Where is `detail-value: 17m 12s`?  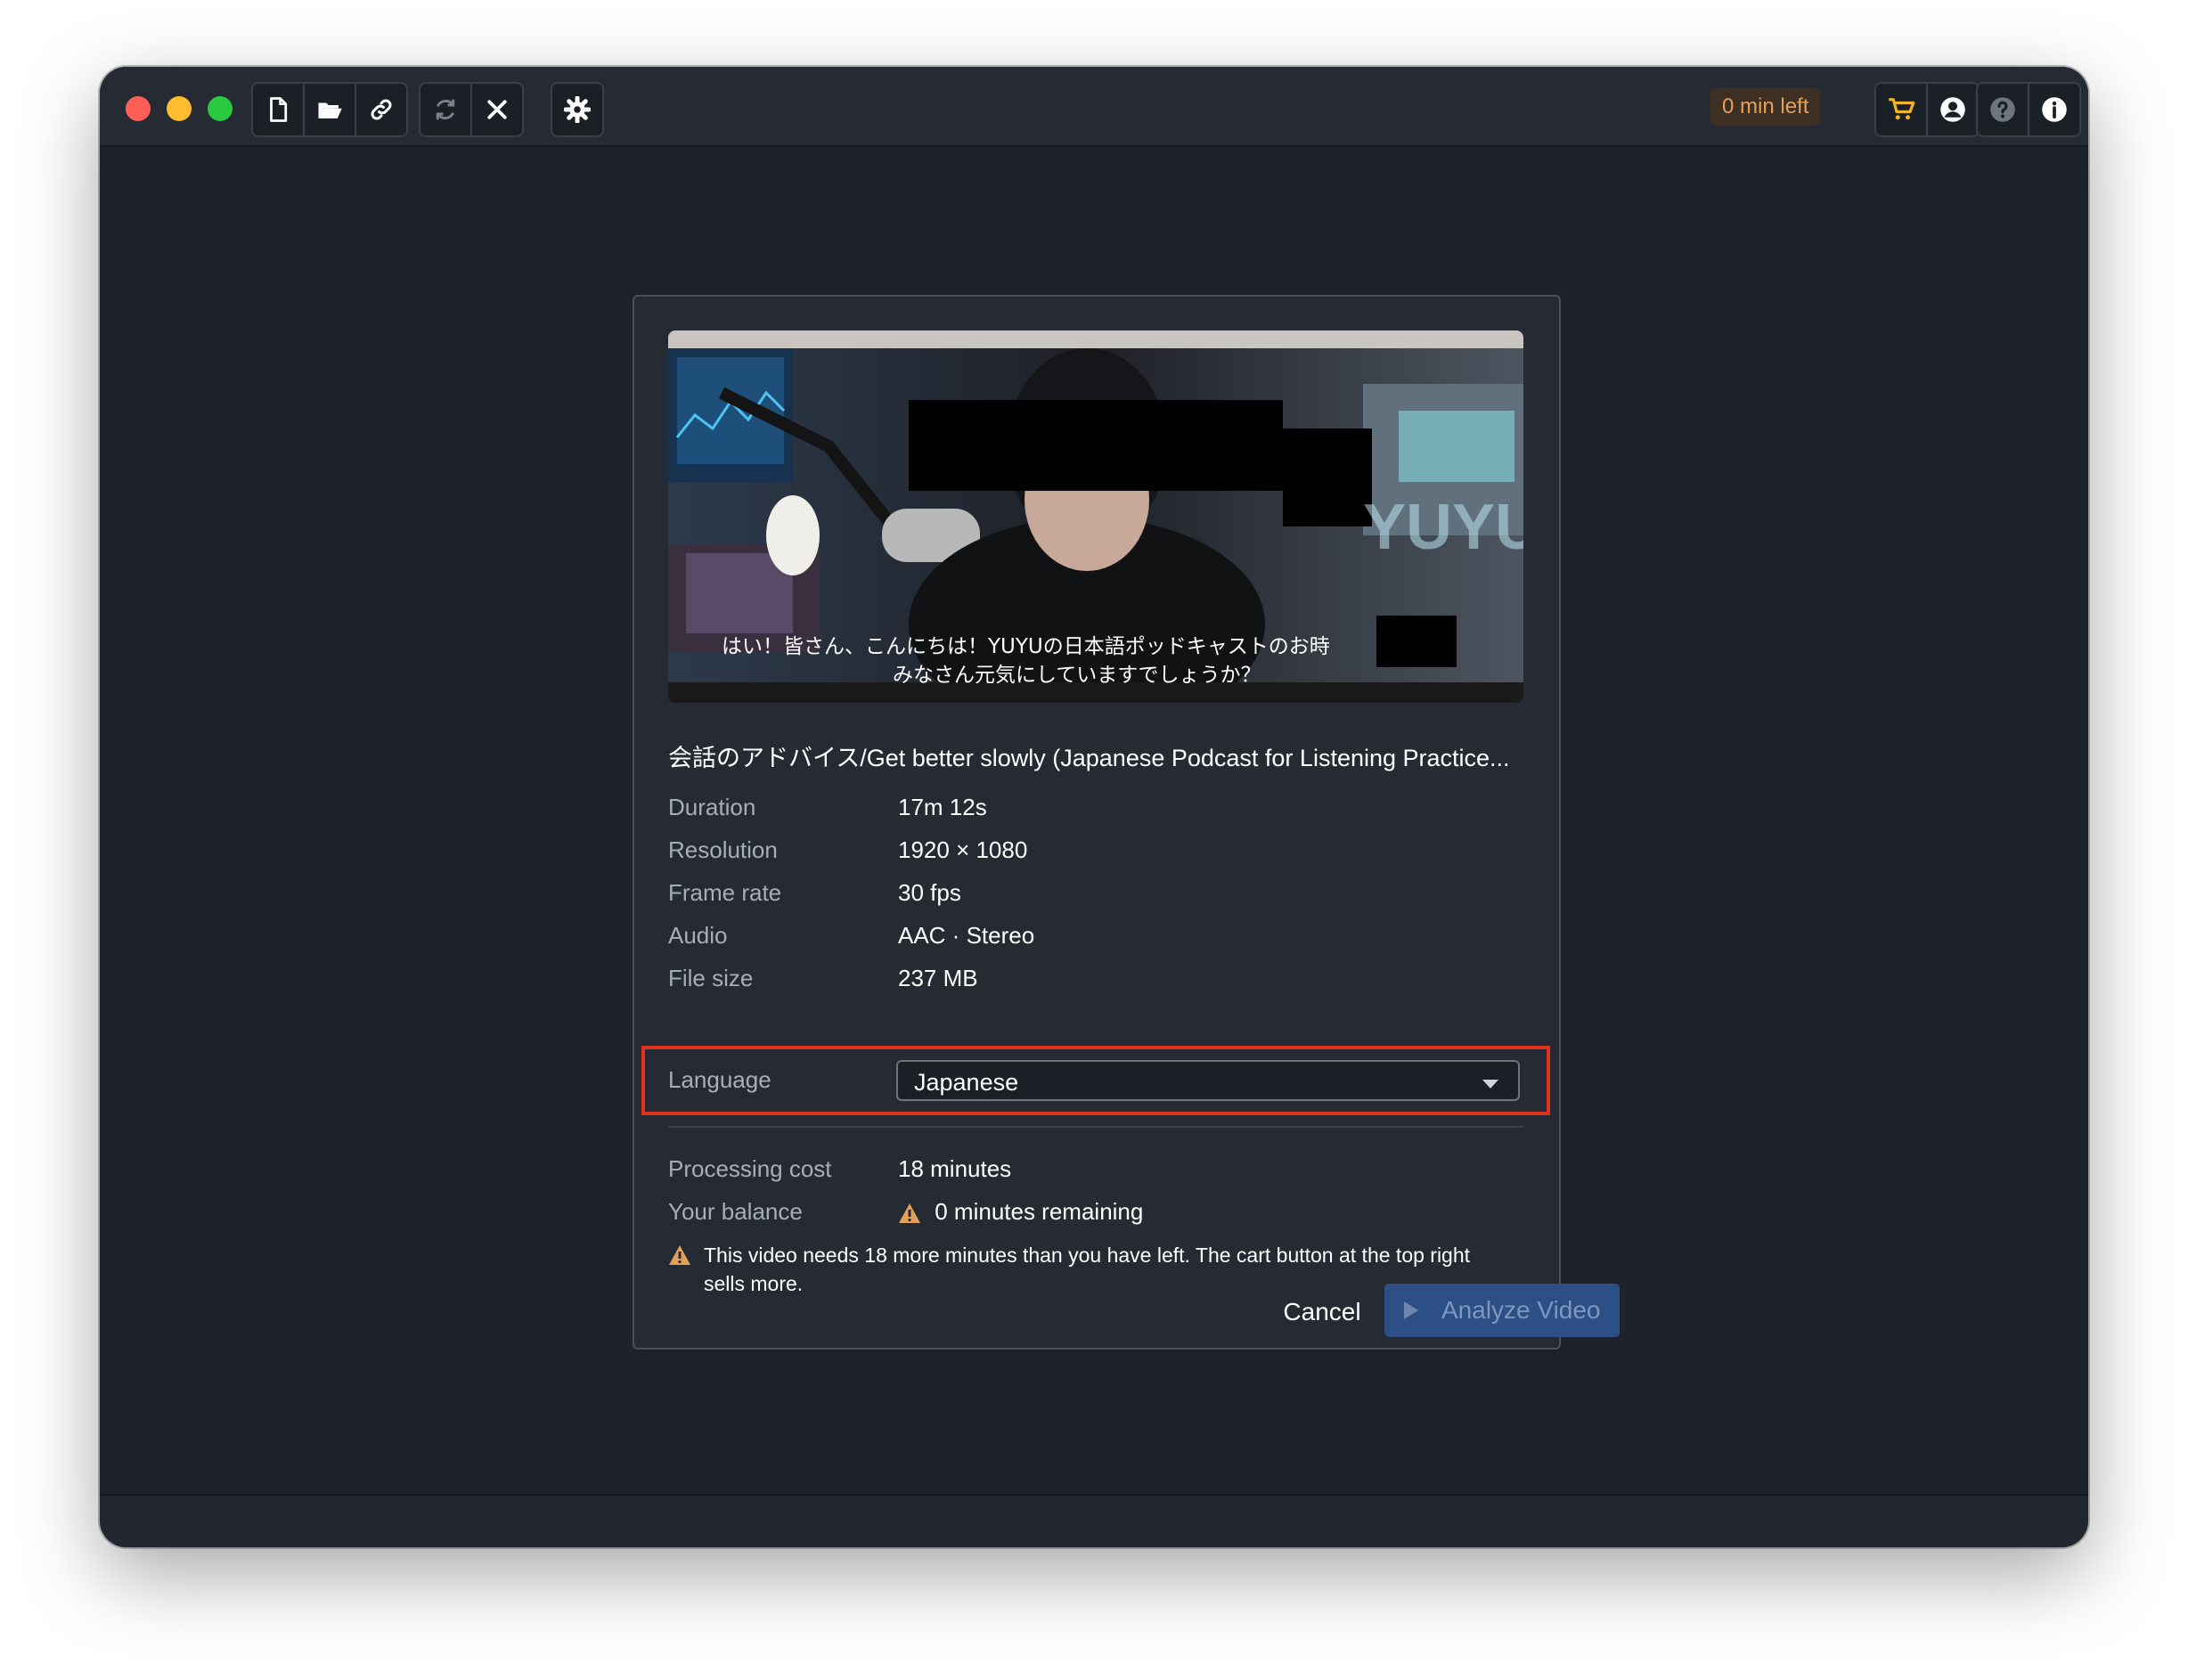
detail-value: 17m 12s is located at coordinates (942, 807).